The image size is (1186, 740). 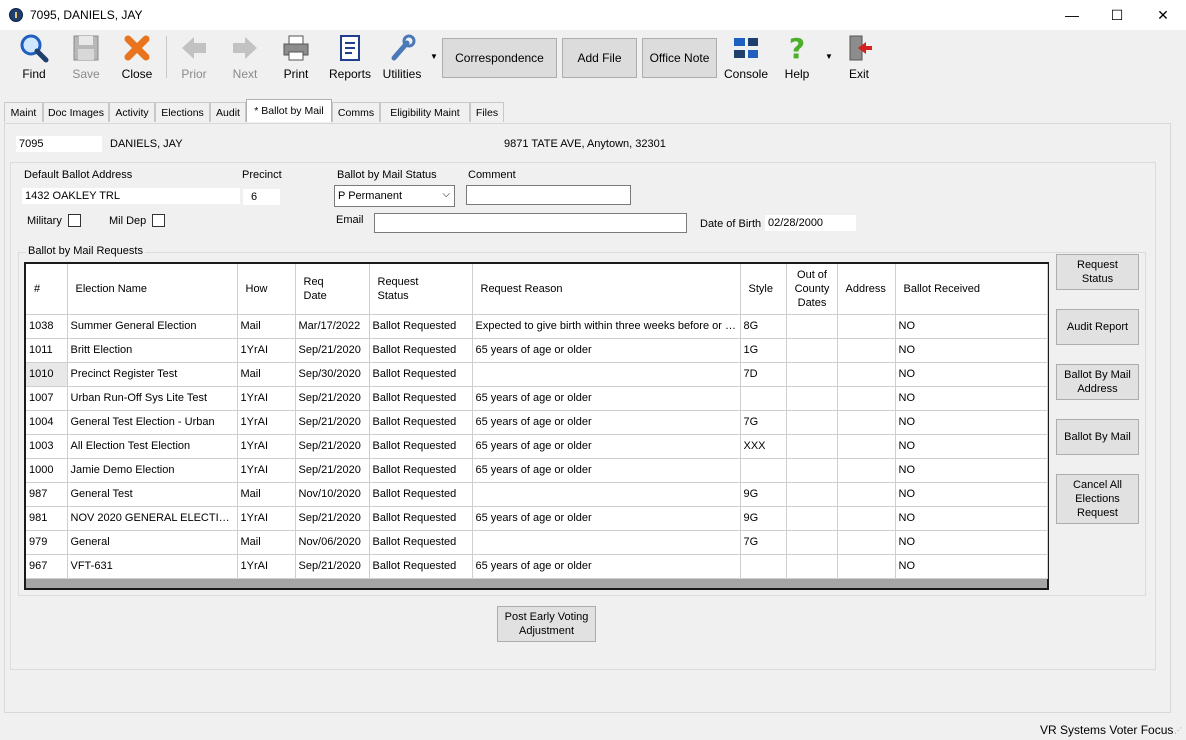 I want to click on cell-election-name: Precinct Register Test, so click(x=152, y=374).